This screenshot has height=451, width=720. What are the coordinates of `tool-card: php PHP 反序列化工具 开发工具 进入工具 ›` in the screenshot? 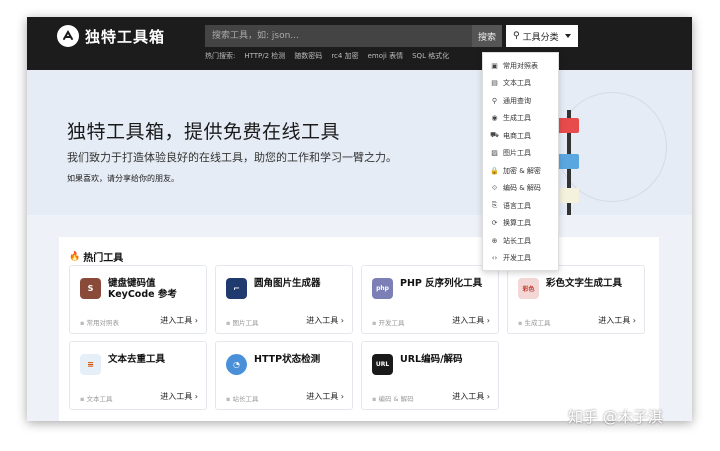 It's located at (430, 299).